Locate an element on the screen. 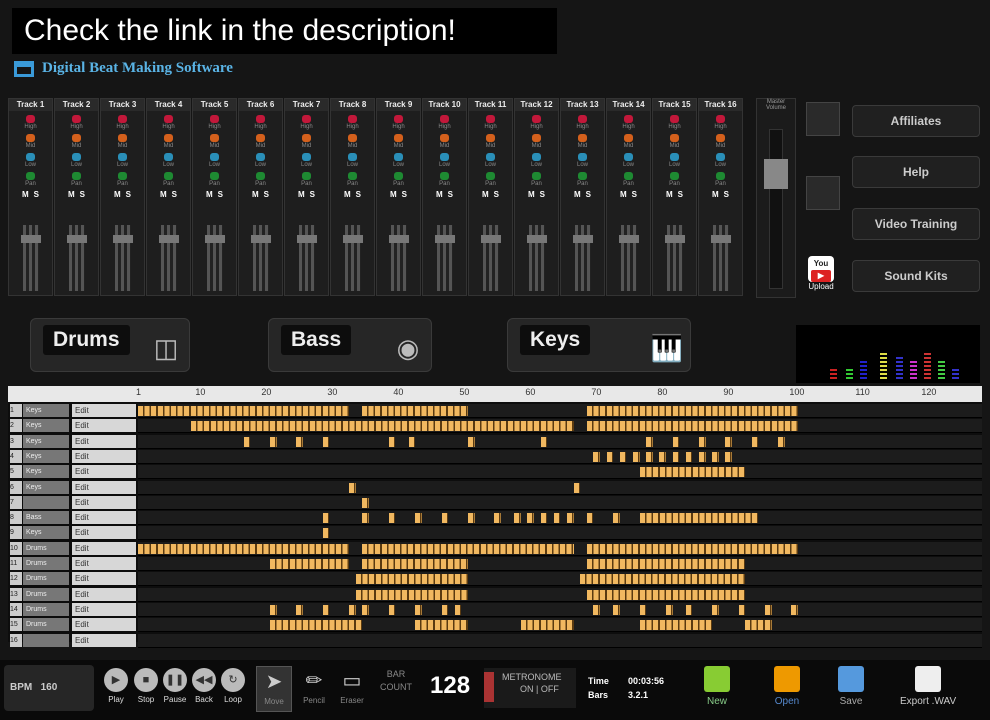 This screenshot has height=720, width=990. metronome-off: OFF is located at coordinates (550, 689).